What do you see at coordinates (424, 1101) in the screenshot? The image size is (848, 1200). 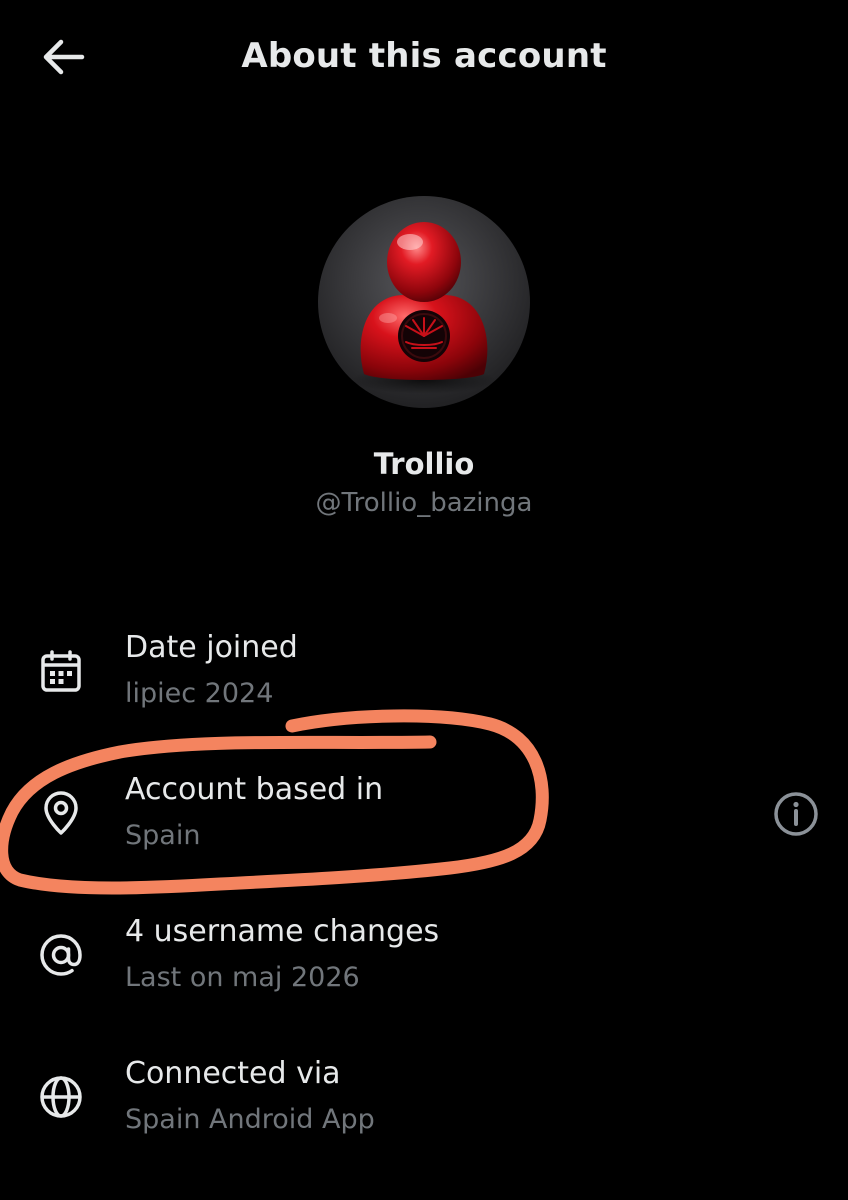 I see `connected-via-row: Connected via Spain Android App` at bounding box center [424, 1101].